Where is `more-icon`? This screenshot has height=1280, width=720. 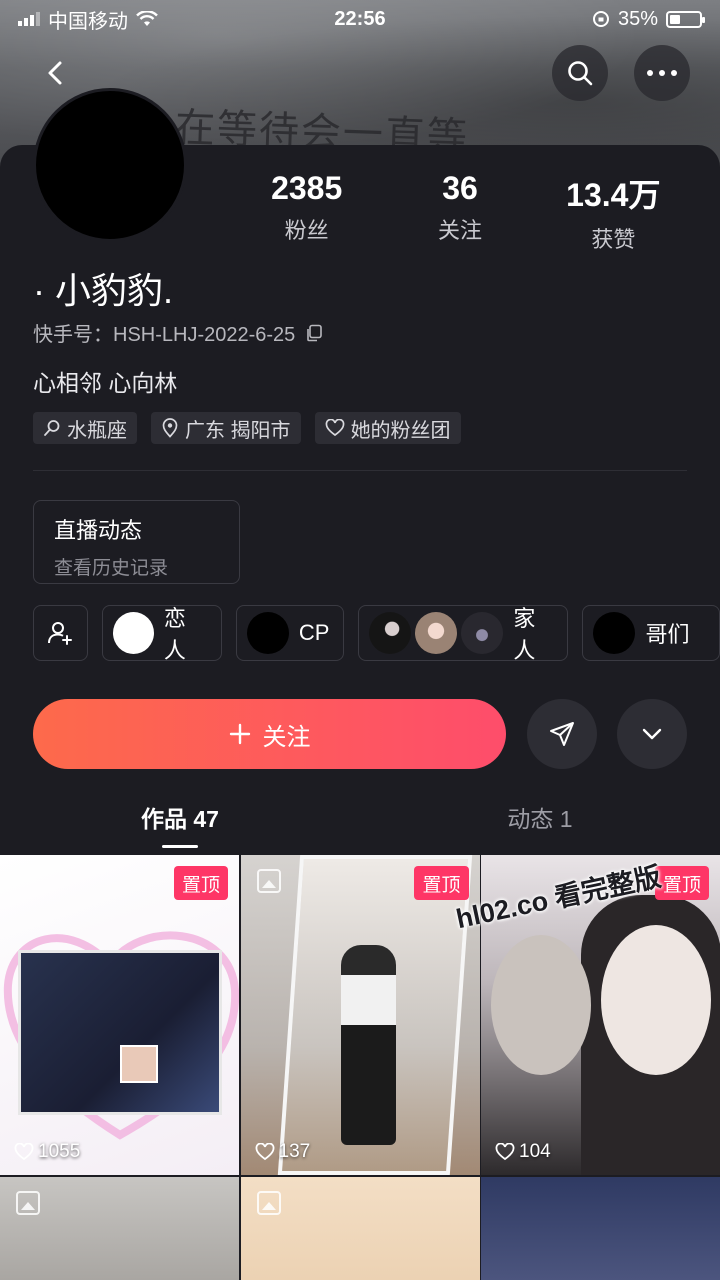
more-icon is located at coordinates (662, 73).